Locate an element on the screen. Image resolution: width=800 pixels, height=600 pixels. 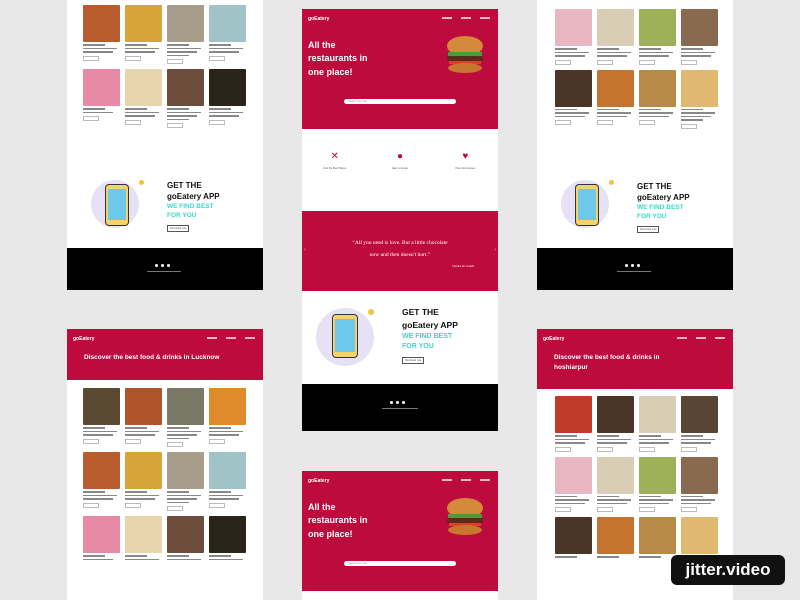
feature-item: ♥ Pure food recipes is located at coordinates (465, 160).